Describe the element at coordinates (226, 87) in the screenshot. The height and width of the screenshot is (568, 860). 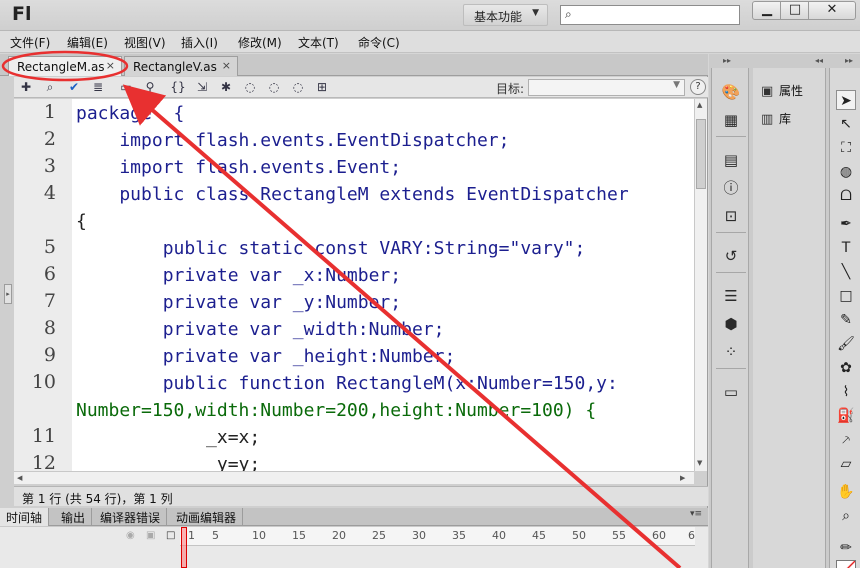
I see `expand-all-icon: ✱` at that location.